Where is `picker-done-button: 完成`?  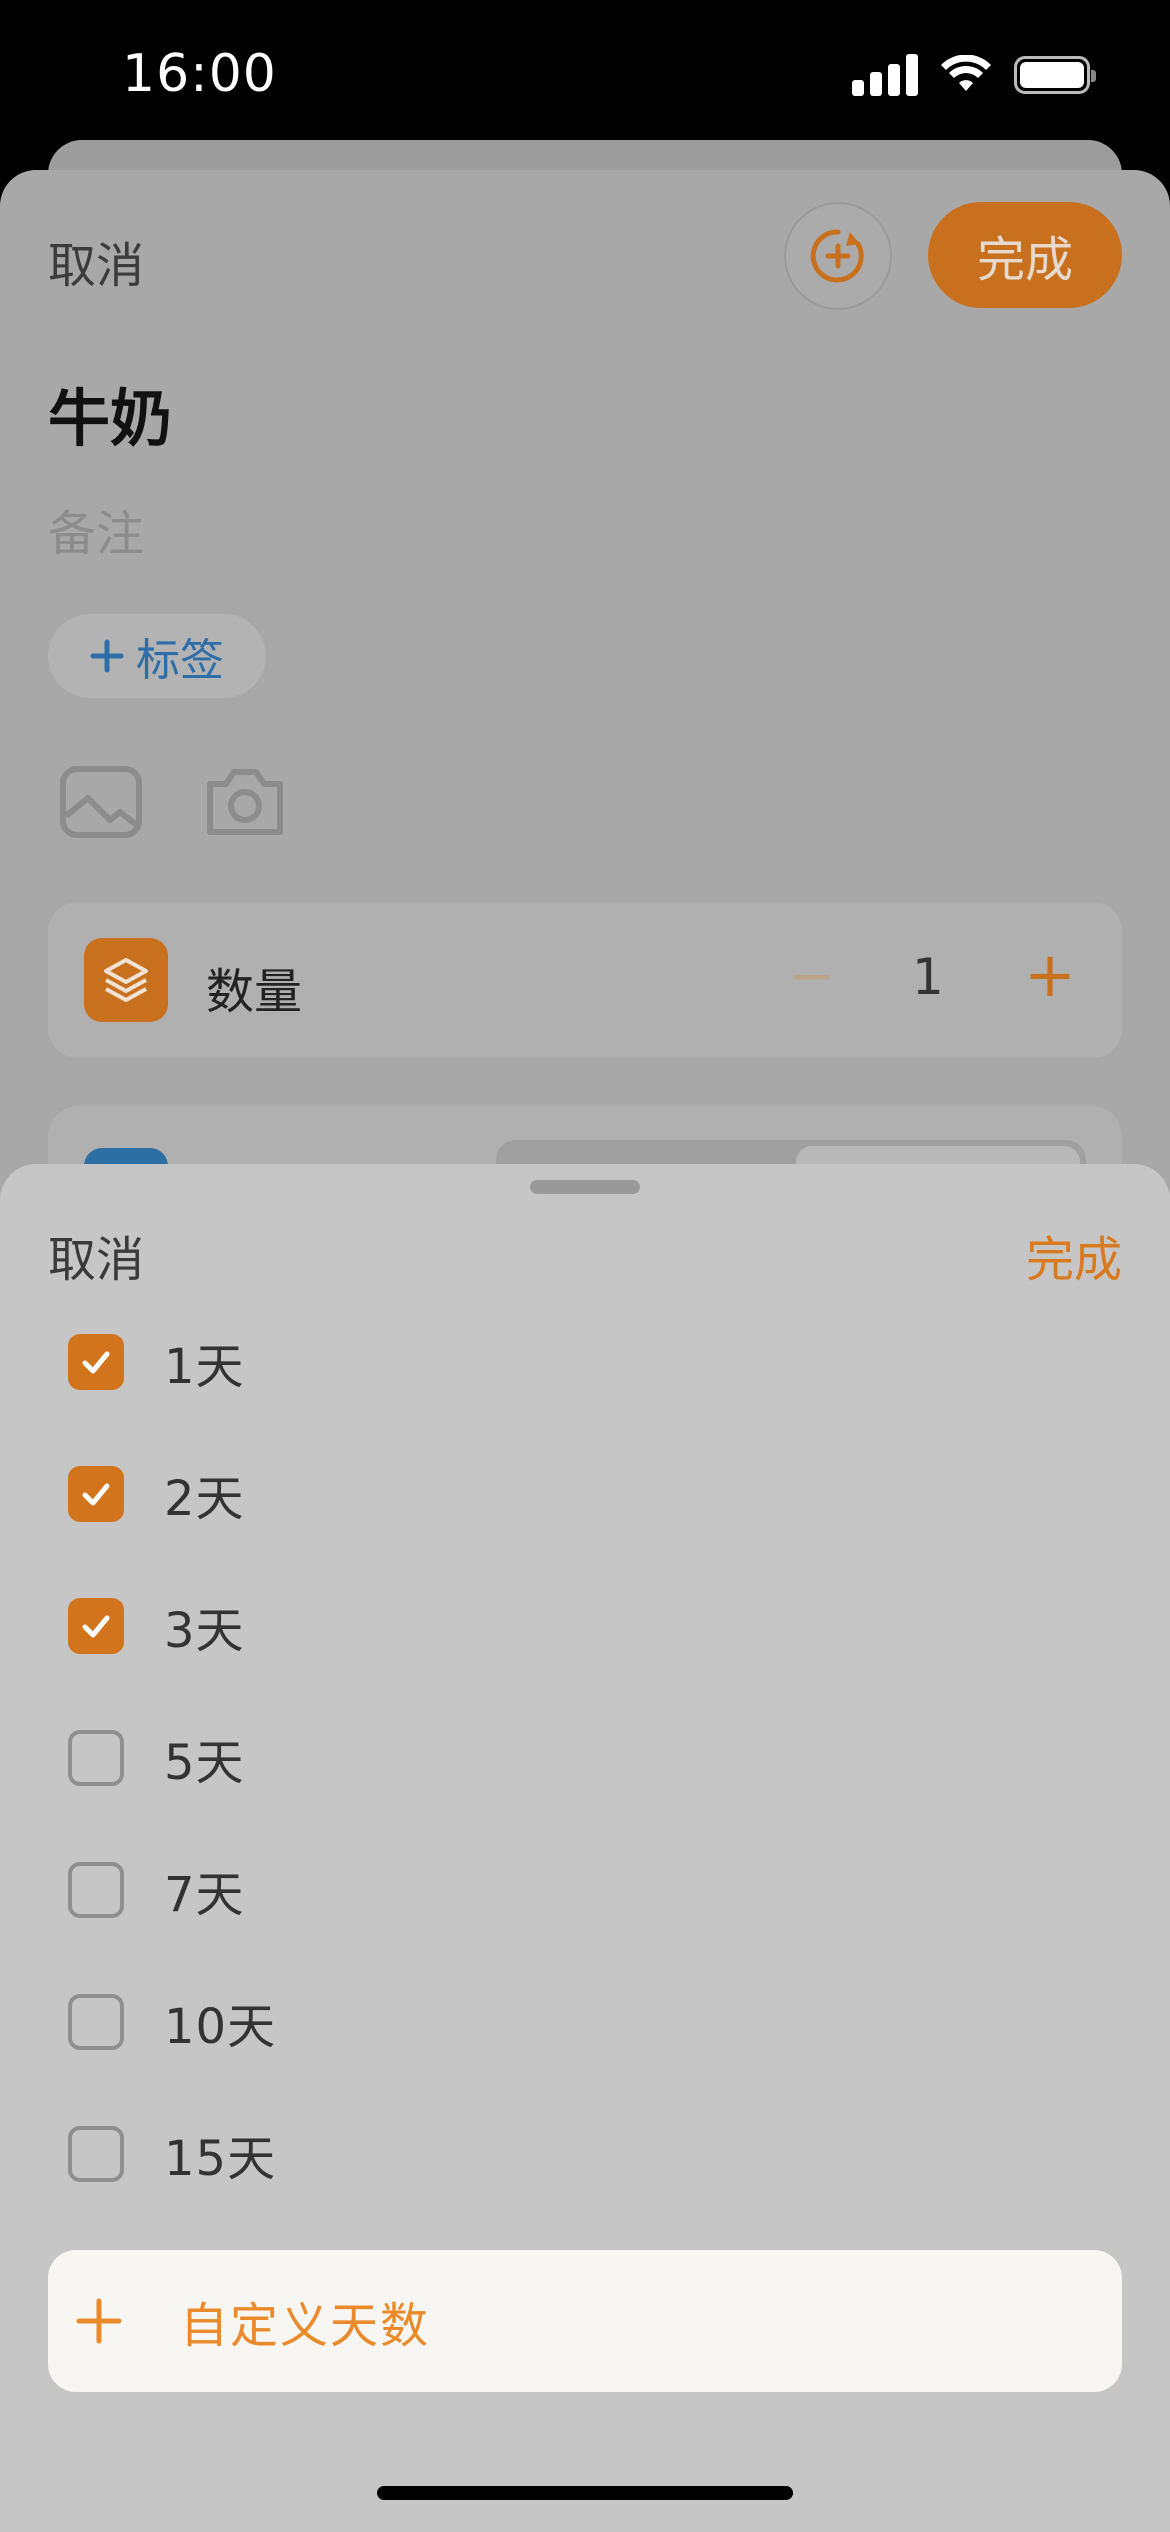 picker-done-button: 完成 is located at coordinates (1074, 1255).